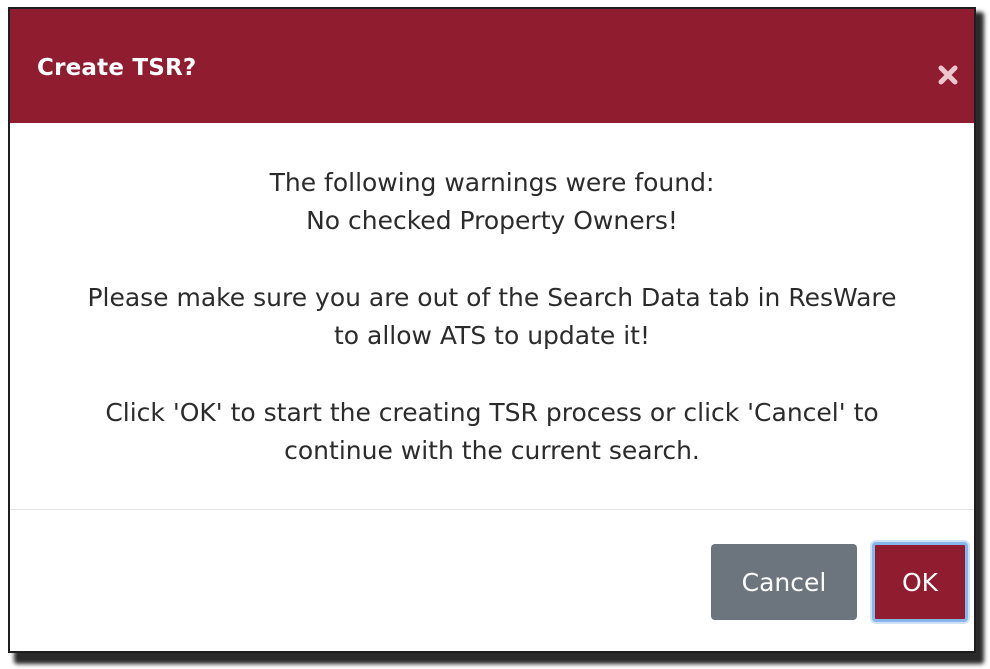 The width and height of the screenshot is (990, 669). What do you see at coordinates (492, 450) in the screenshot?
I see `instructions-line-2: continue with the current search.` at bounding box center [492, 450].